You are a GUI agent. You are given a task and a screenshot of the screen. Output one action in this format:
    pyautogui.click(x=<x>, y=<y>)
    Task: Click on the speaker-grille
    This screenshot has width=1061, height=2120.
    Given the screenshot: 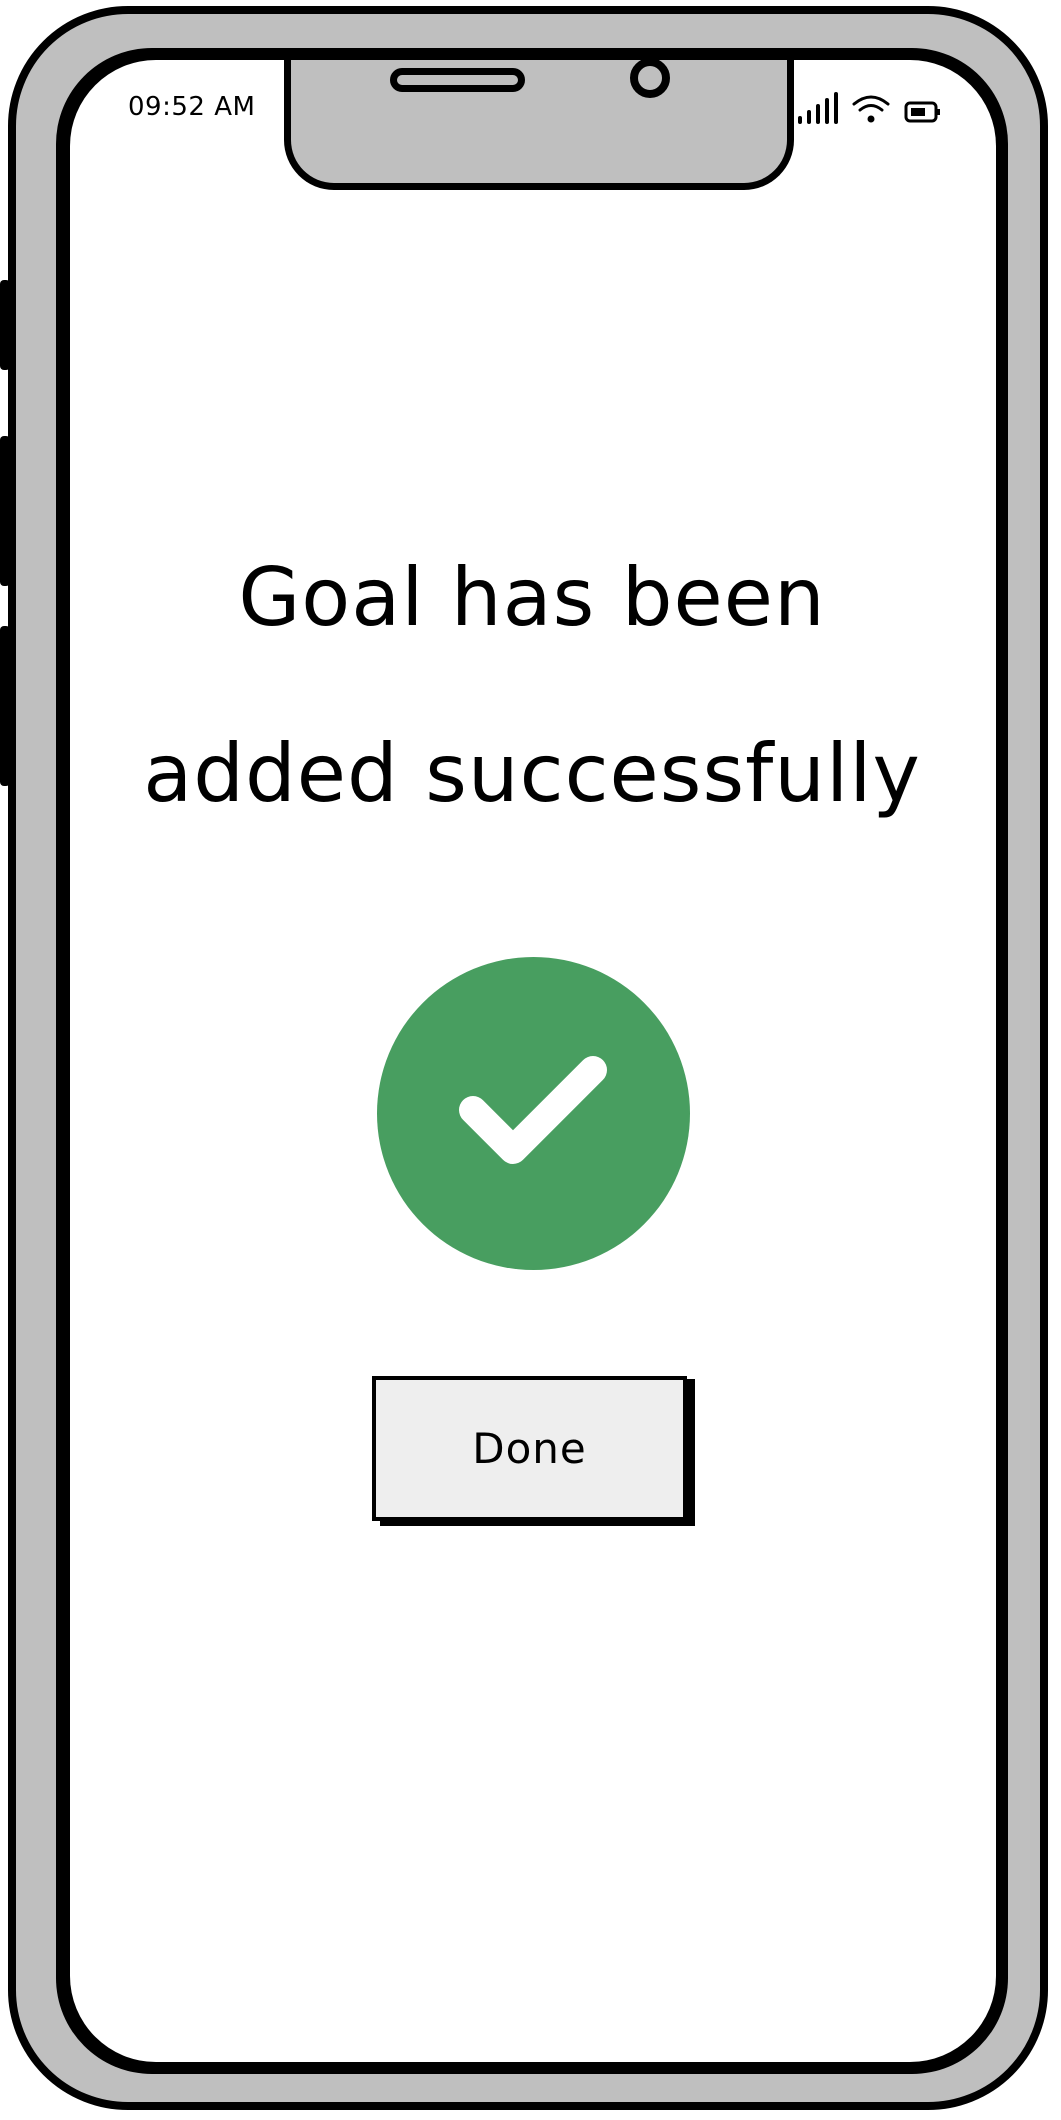 What is the action you would take?
    pyautogui.click(x=457, y=80)
    